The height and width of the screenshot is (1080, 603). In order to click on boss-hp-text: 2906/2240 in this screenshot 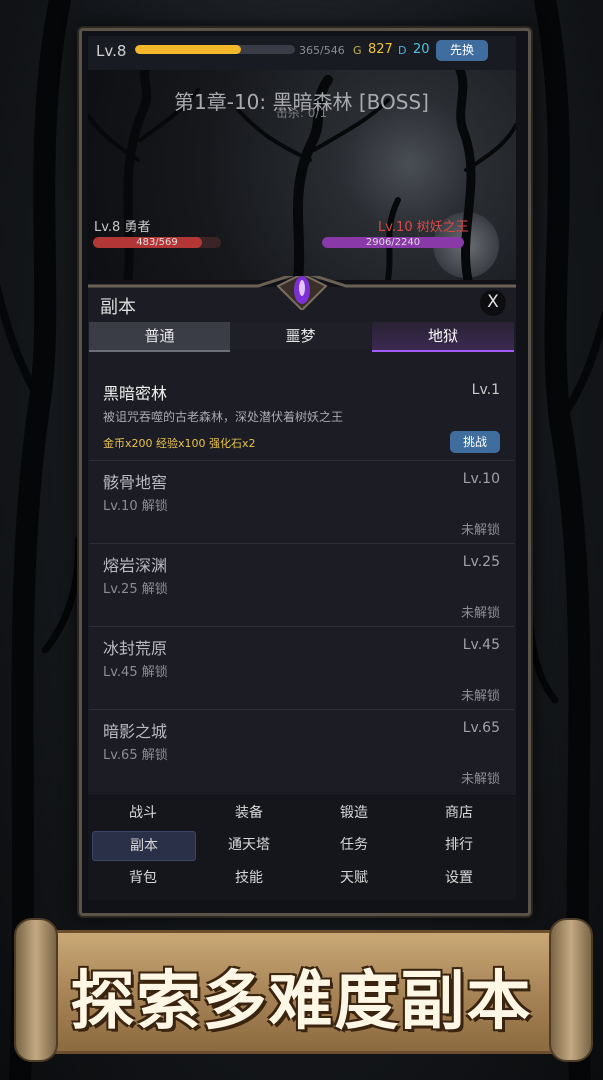, I will do `click(393, 242)`.